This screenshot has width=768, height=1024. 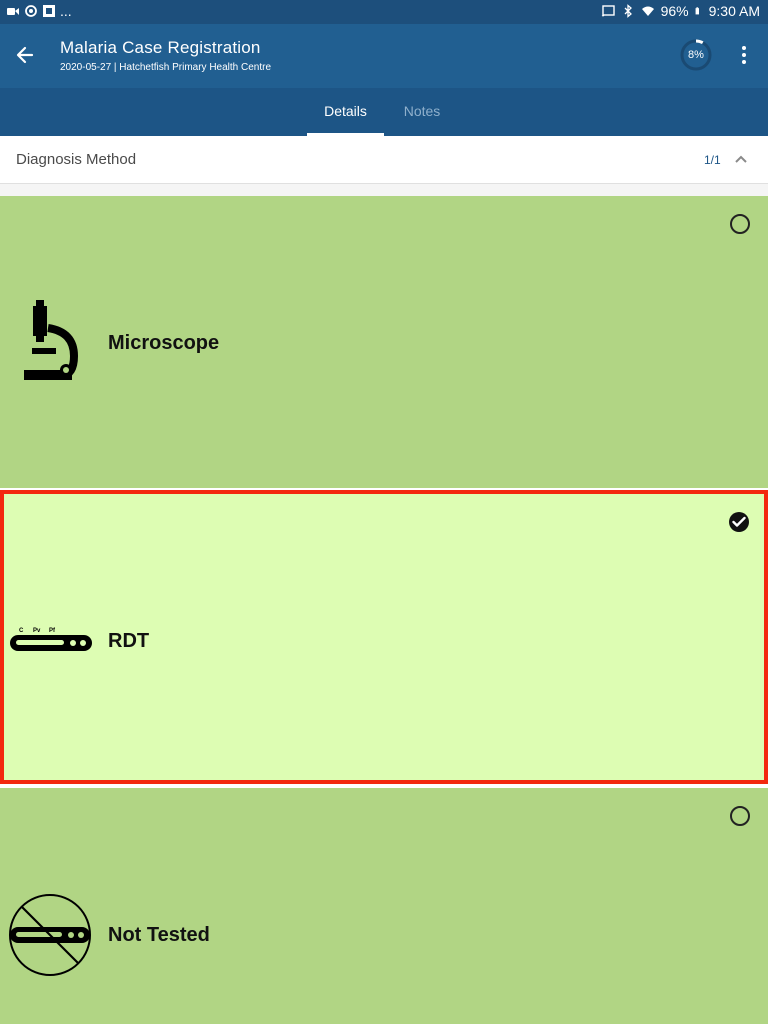 What do you see at coordinates (49, 11) in the screenshot?
I see `app-notification-icon` at bounding box center [49, 11].